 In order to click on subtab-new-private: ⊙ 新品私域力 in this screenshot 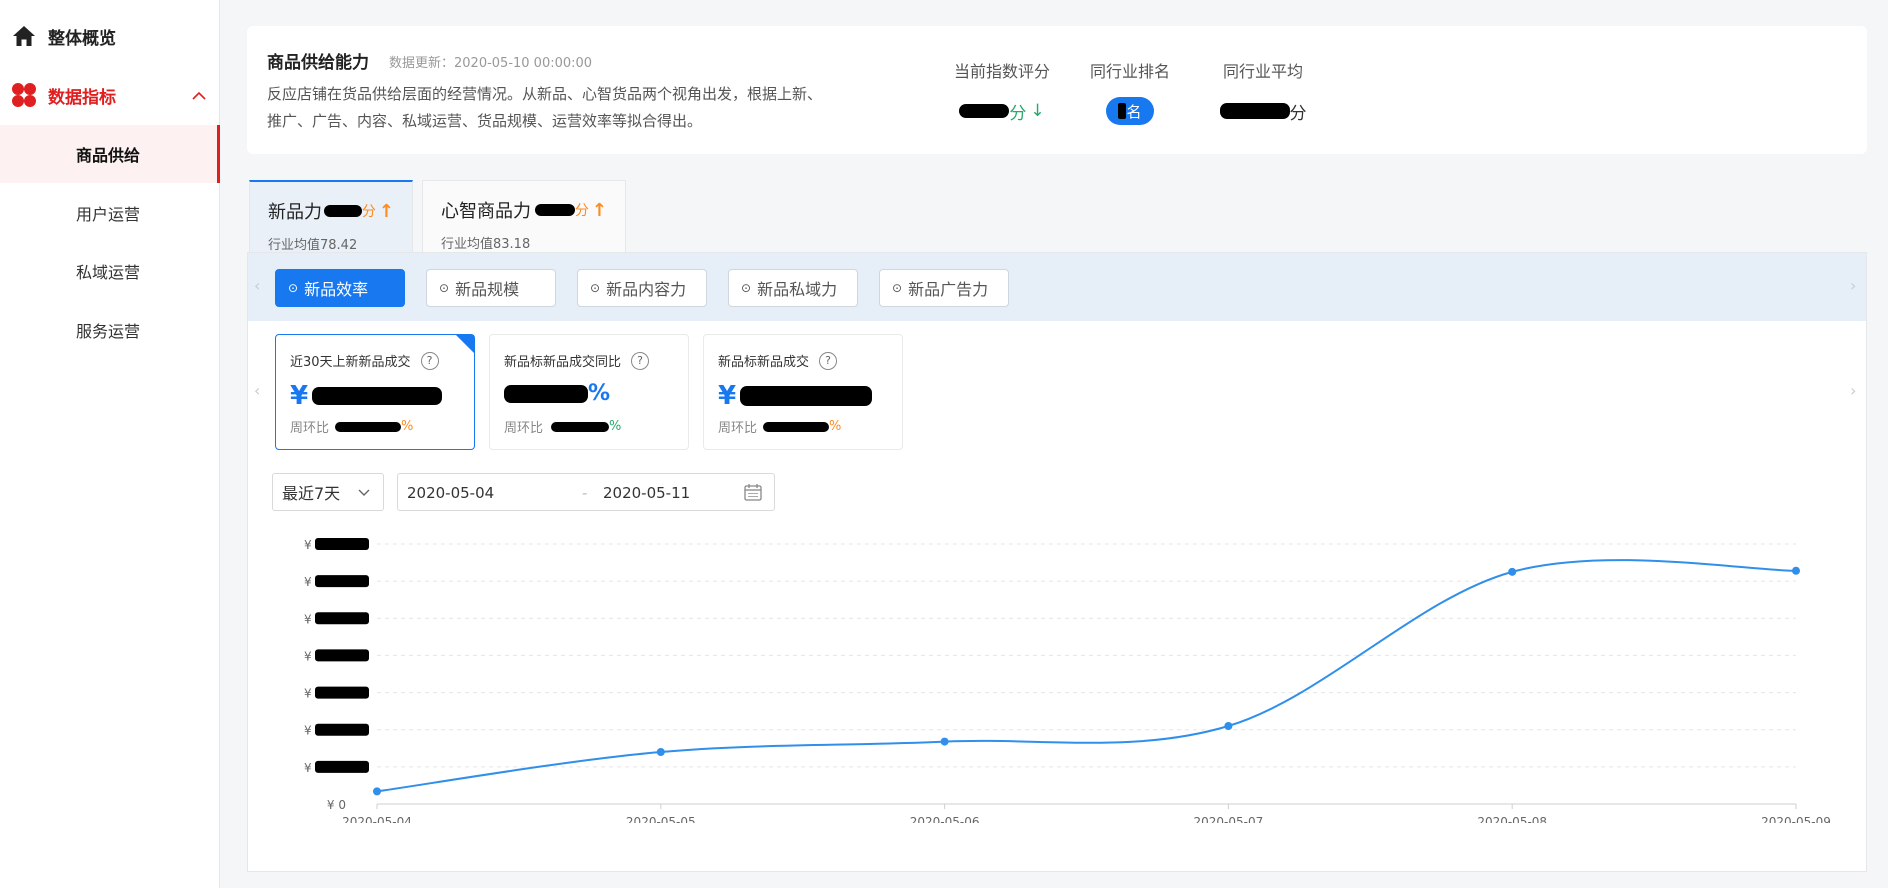, I will do `click(793, 288)`.